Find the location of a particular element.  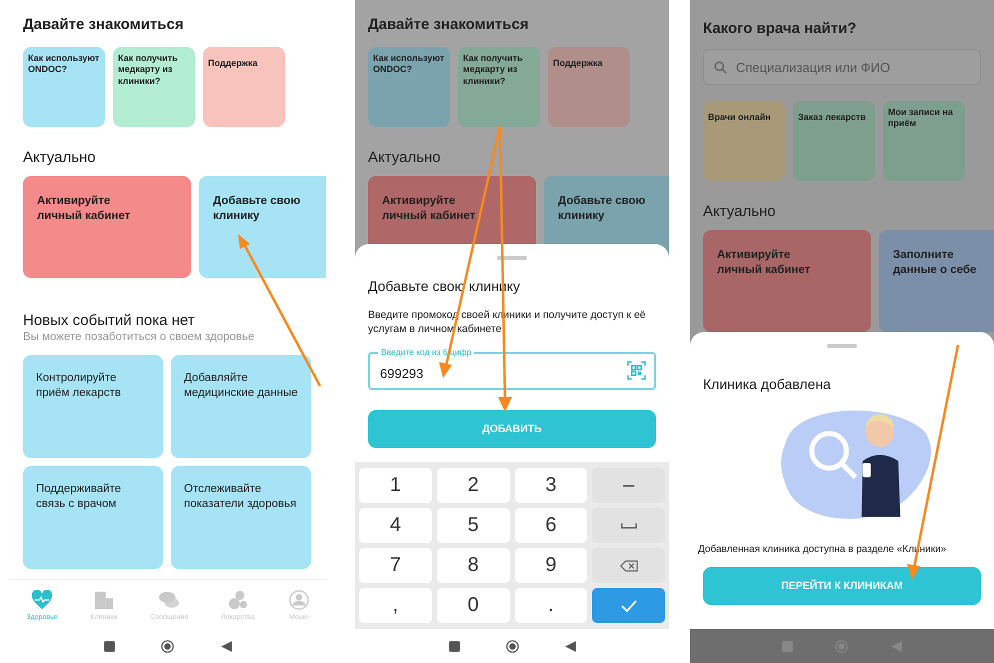

chat-icon is located at coordinates (169, 600).